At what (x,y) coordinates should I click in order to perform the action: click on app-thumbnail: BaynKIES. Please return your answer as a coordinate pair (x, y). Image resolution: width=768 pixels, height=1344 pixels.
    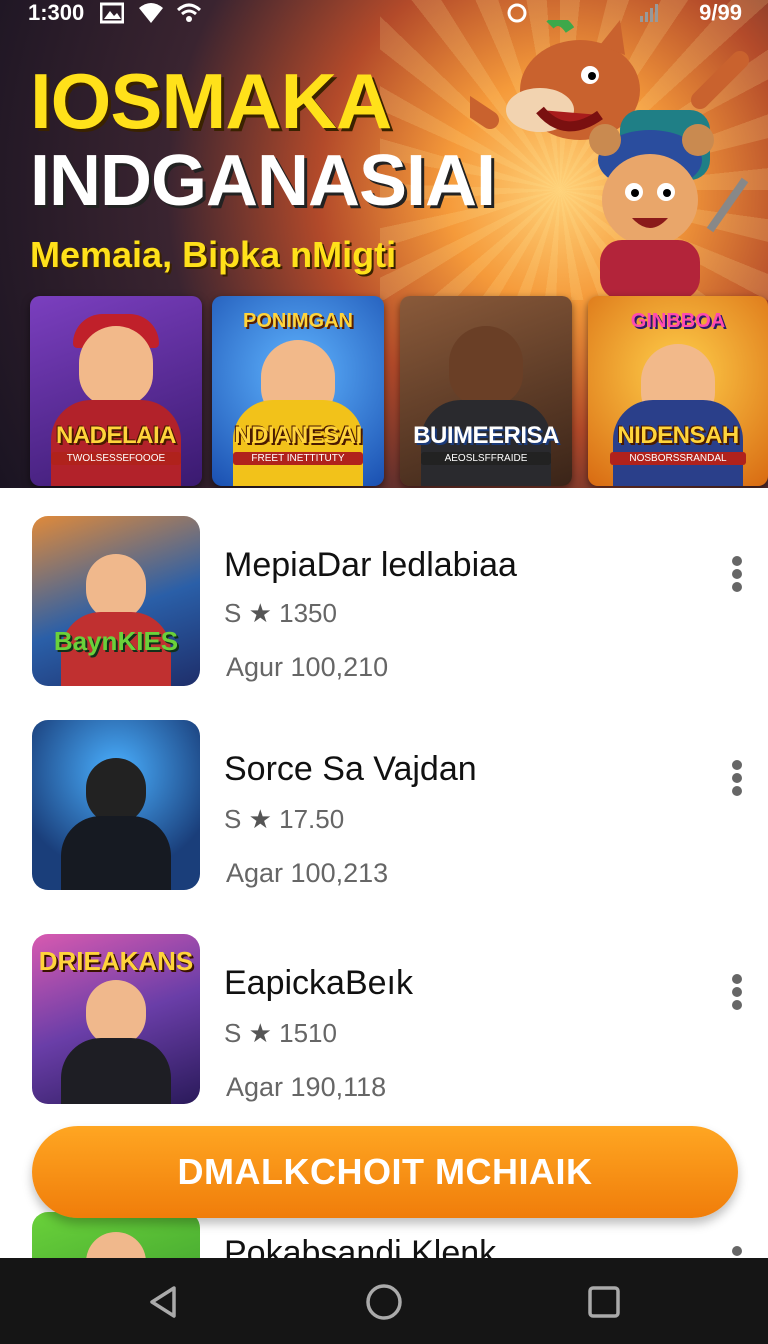
    Looking at the image, I should click on (116, 601).